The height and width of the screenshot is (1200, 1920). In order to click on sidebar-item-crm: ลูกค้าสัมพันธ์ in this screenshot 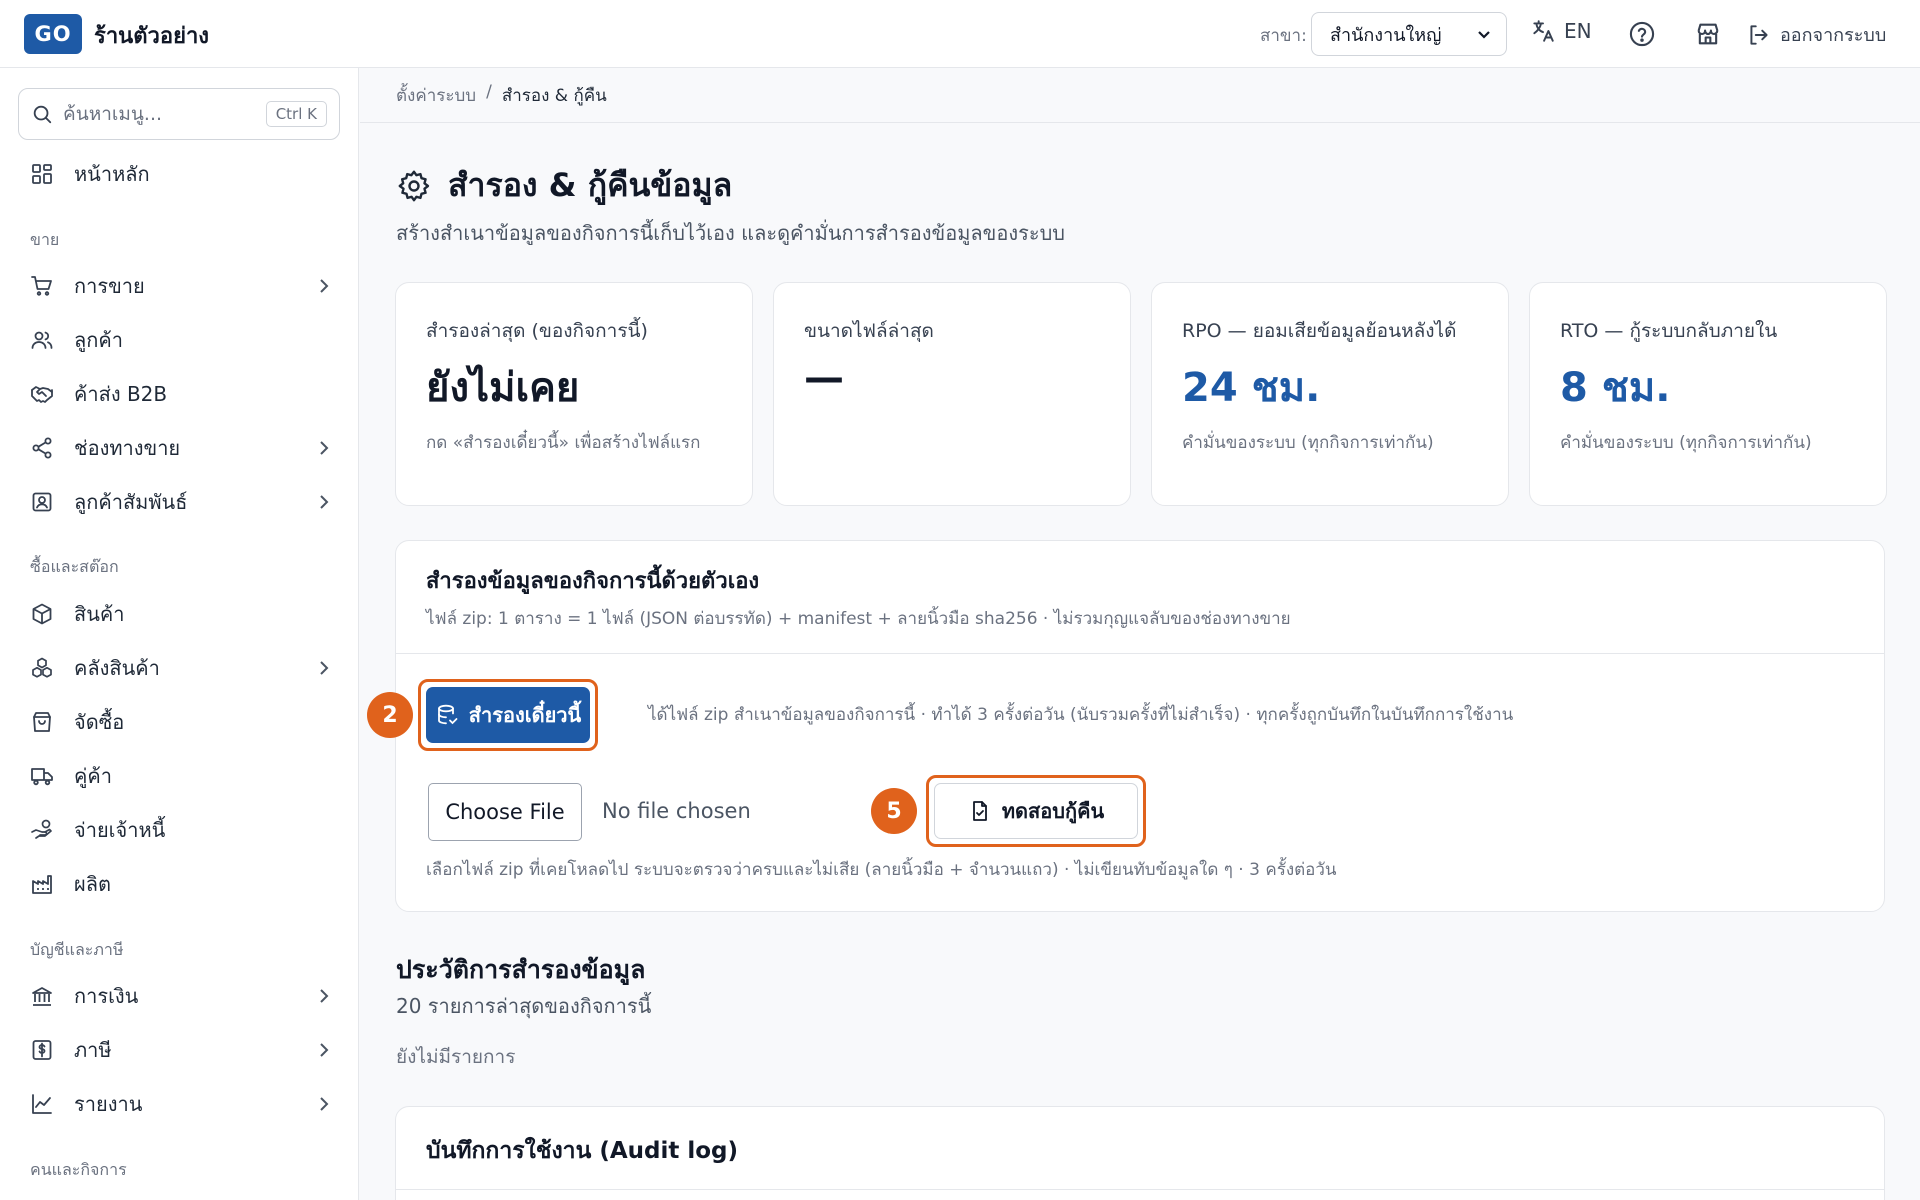, I will do `click(181, 502)`.